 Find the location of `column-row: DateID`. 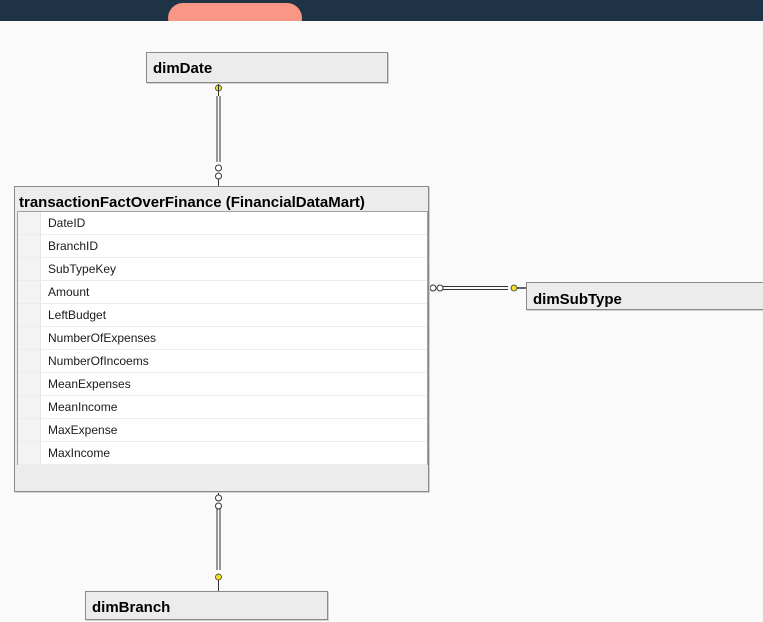

column-row: DateID is located at coordinates (222, 223).